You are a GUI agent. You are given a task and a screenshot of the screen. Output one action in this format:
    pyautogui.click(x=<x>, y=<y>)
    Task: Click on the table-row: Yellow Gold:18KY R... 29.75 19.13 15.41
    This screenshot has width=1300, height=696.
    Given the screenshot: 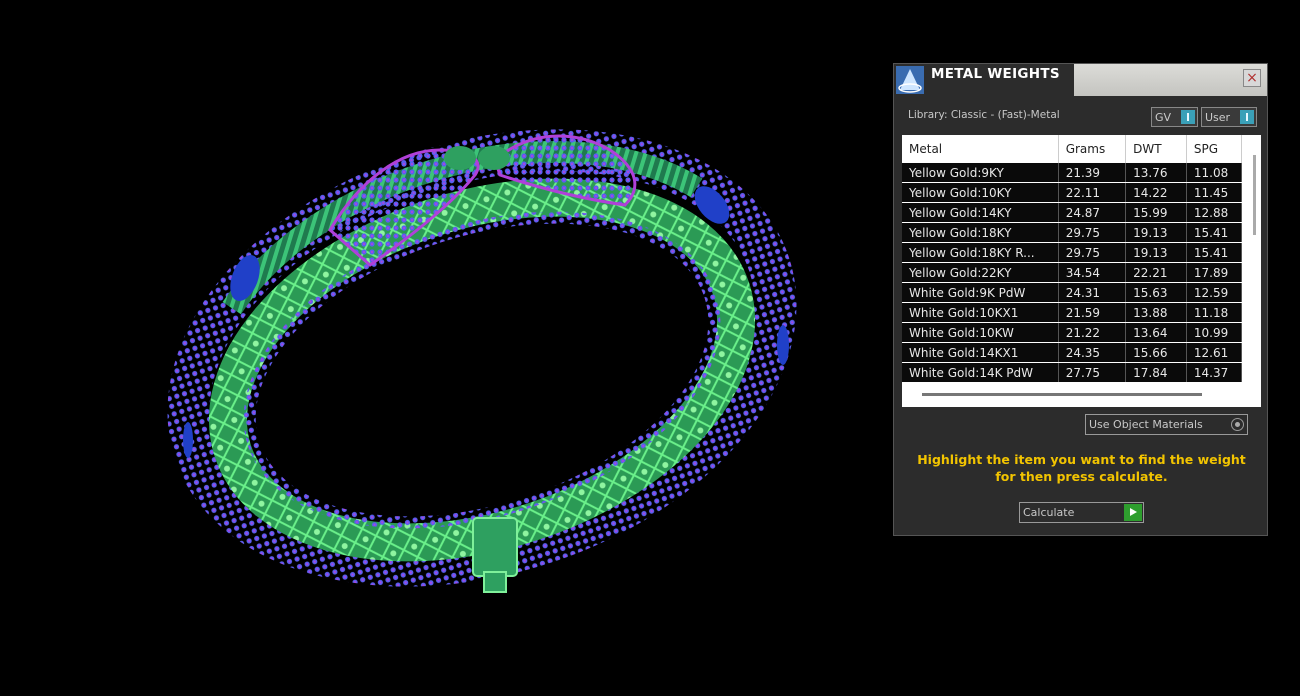 What is the action you would take?
    pyautogui.click(x=1072, y=252)
    